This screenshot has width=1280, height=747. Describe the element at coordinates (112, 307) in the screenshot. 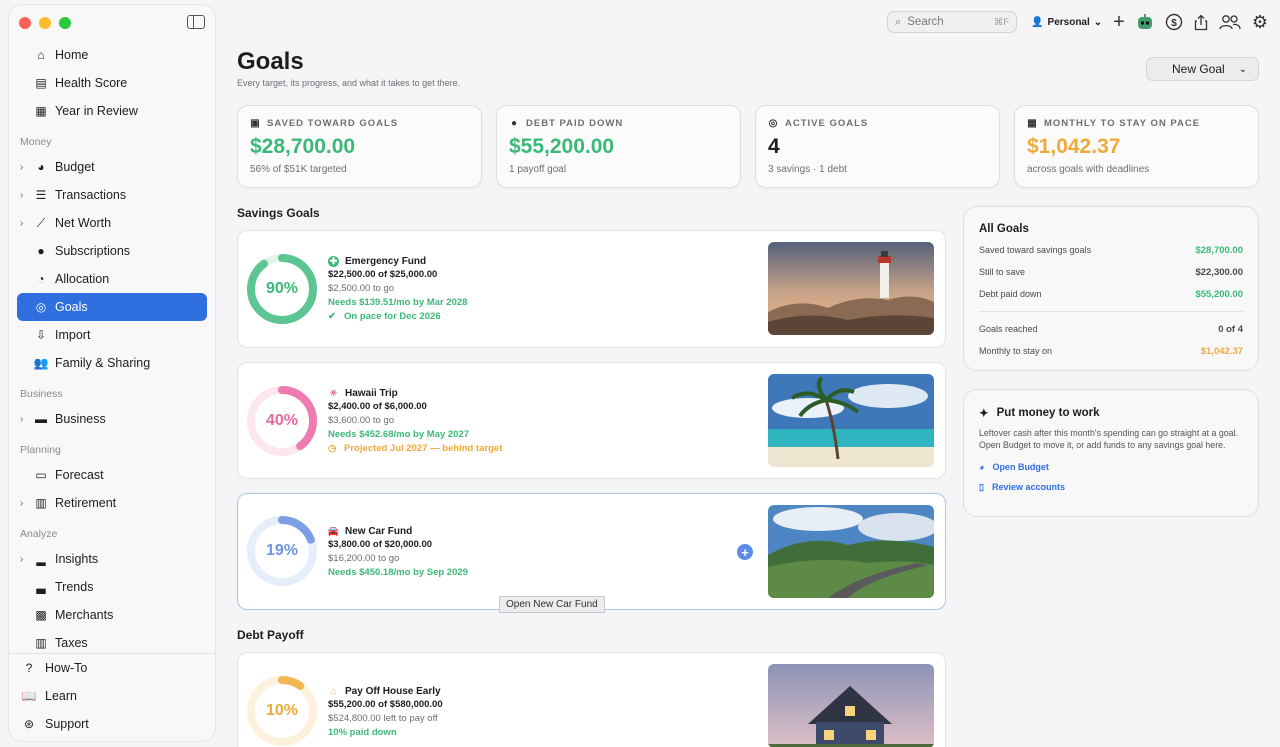

I see `sidebar-item-goals: ◎ Goals` at that location.